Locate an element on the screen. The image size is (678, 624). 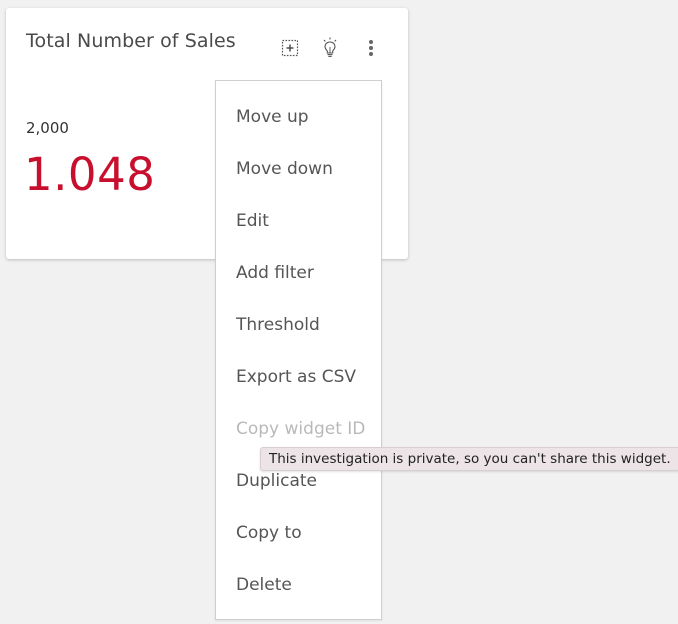
lightbulb-icon is located at coordinates (330, 47).